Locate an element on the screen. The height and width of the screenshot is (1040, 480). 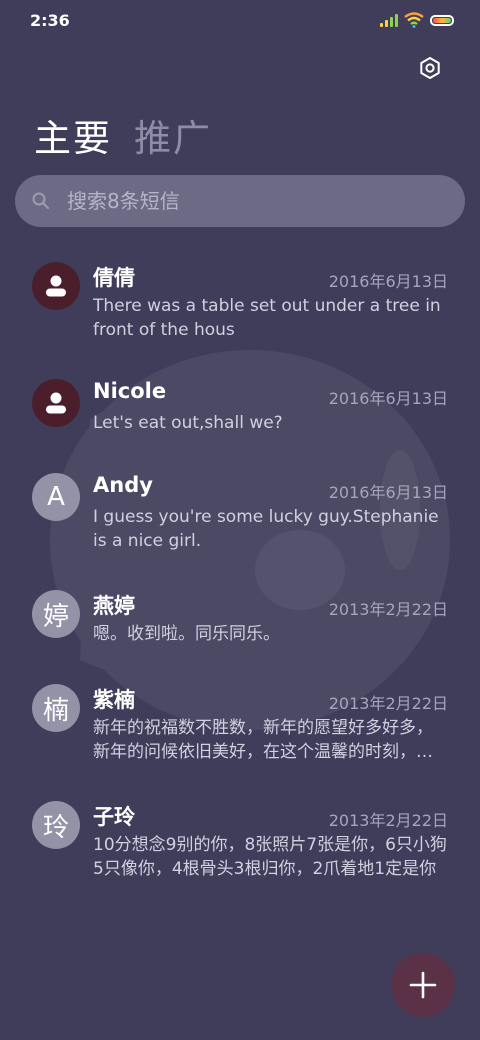
search-bar is located at coordinates (240, 201).